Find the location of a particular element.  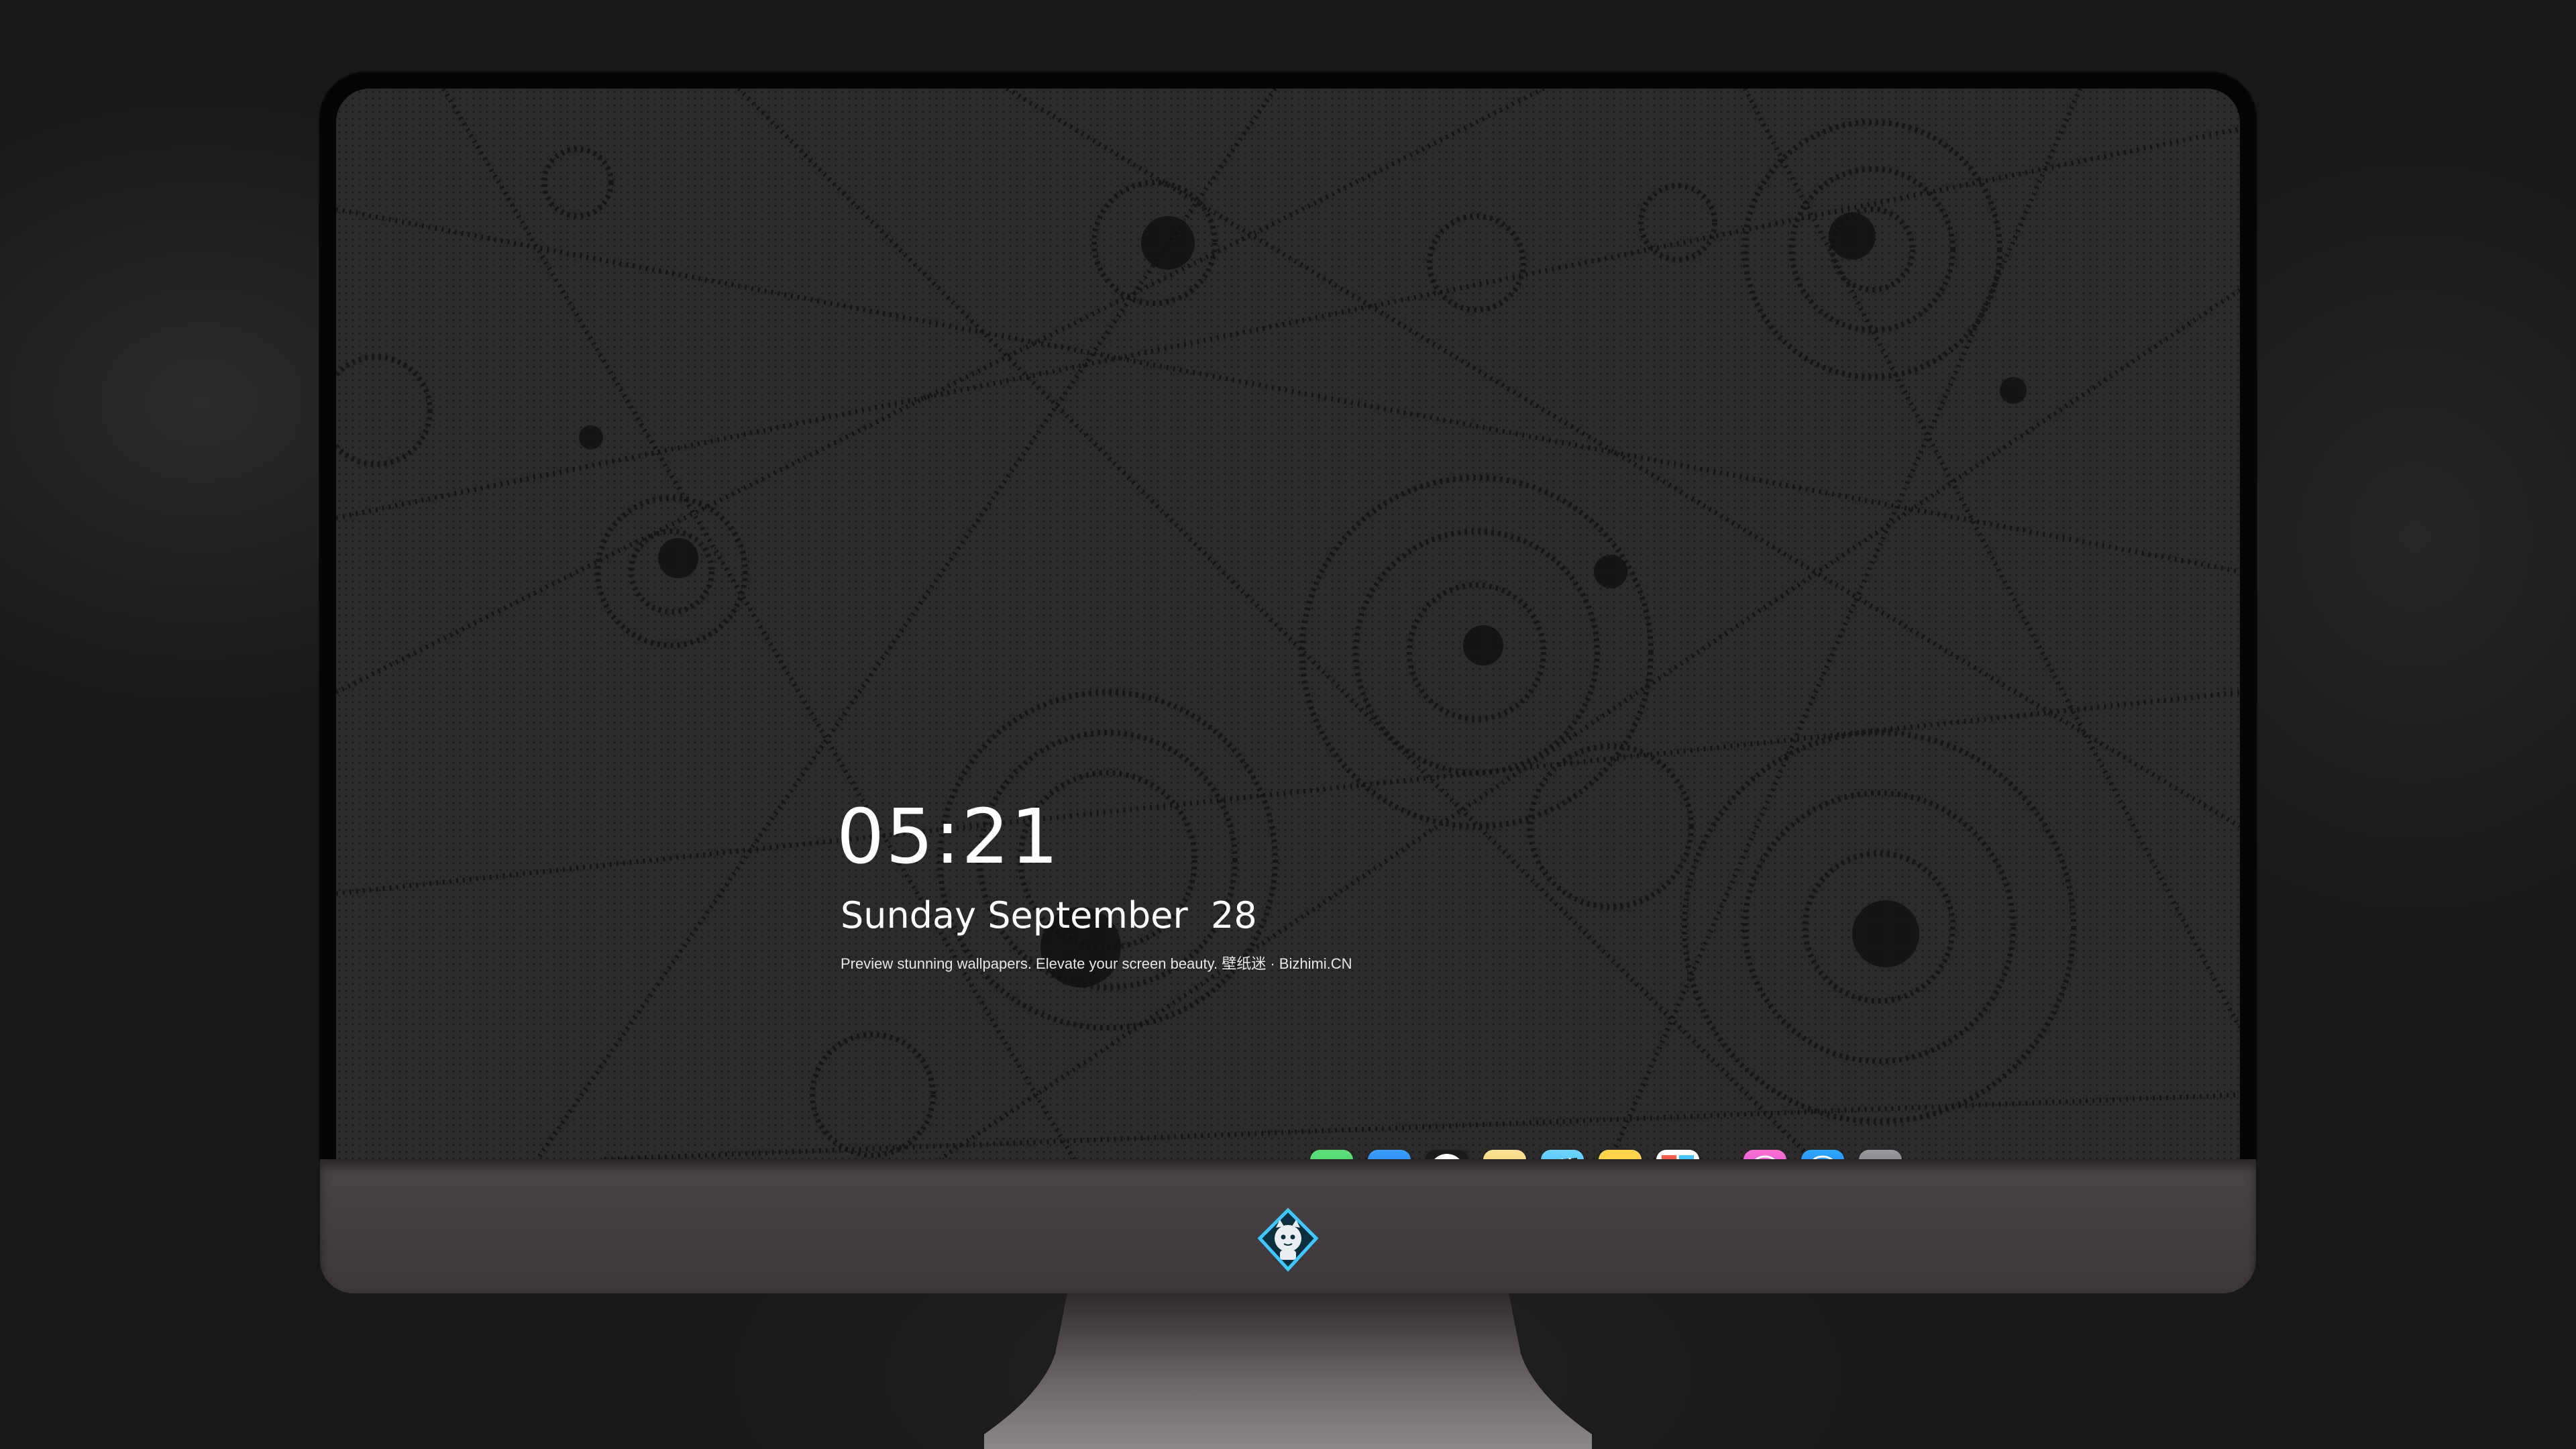

clips-icon is located at coordinates (1562, 1154).